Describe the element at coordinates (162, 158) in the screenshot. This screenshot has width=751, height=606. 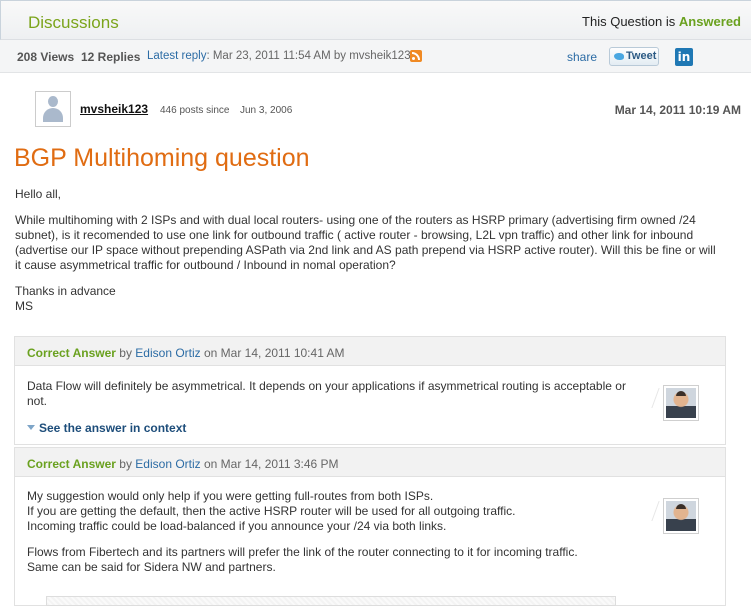
I see `question-title: BGP Multihoming question` at that location.